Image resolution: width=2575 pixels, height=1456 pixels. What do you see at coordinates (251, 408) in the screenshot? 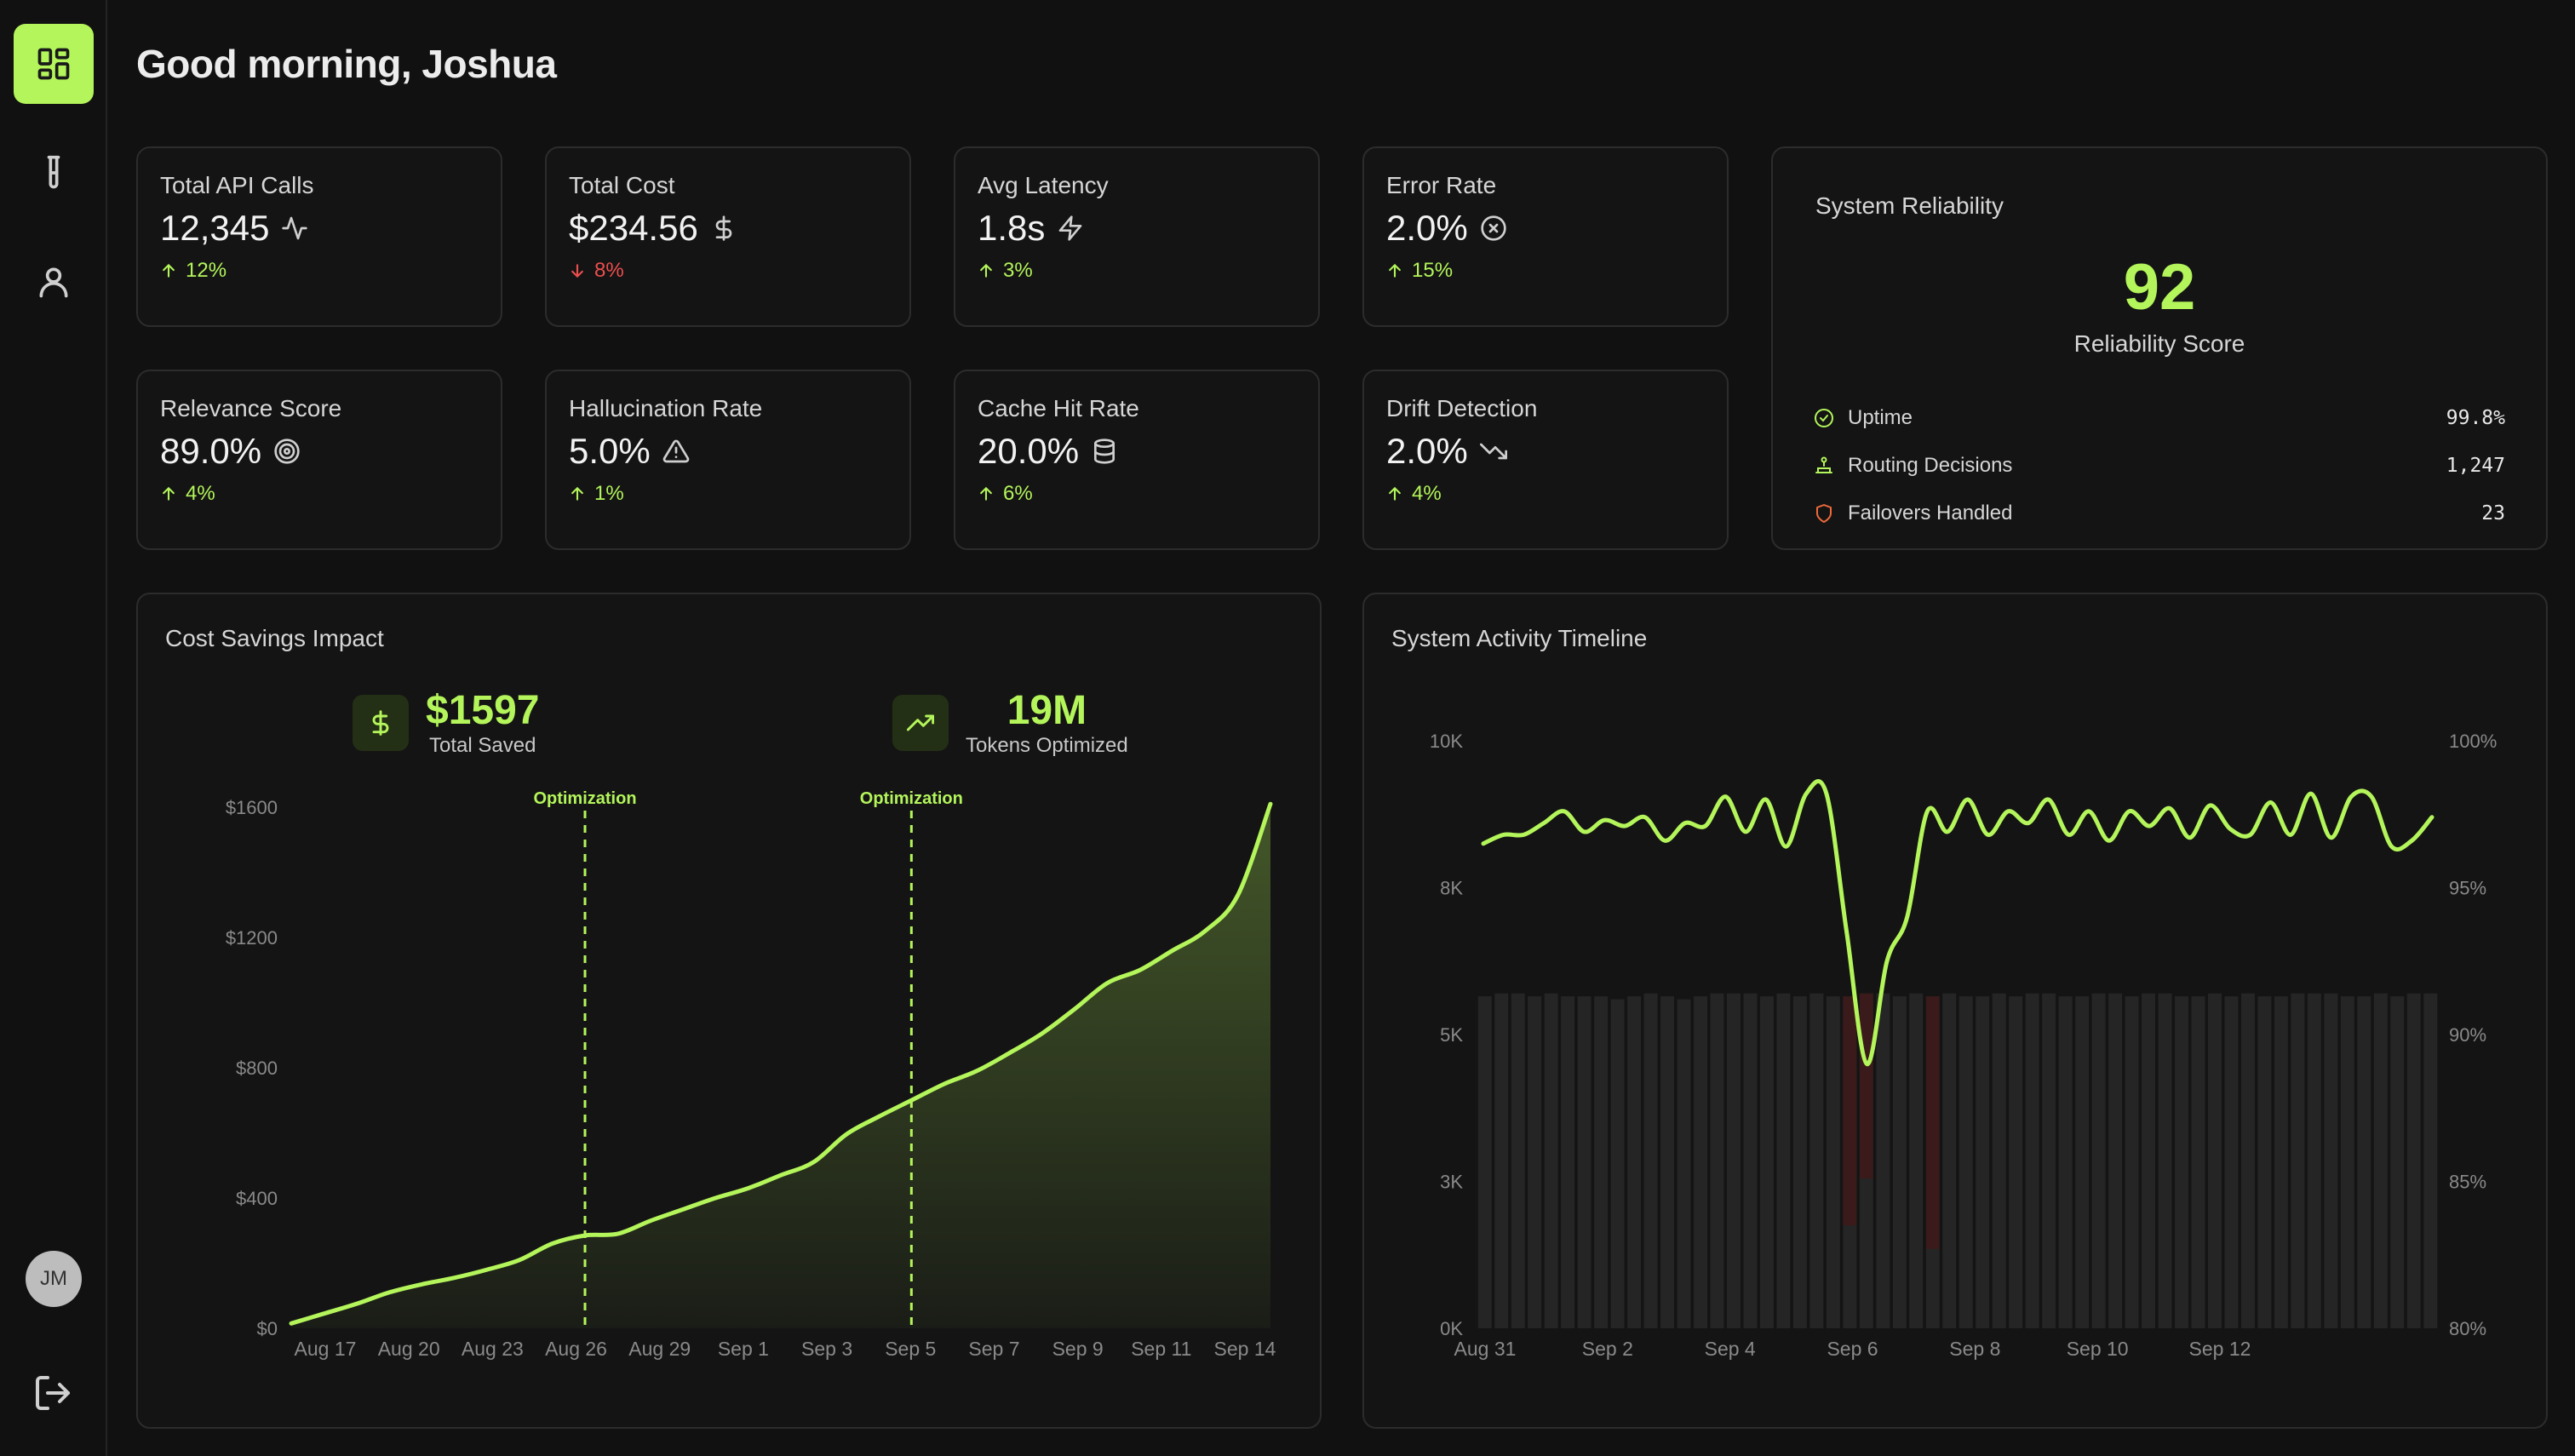
I see `metric-label: Relevance Score` at bounding box center [251, 408].